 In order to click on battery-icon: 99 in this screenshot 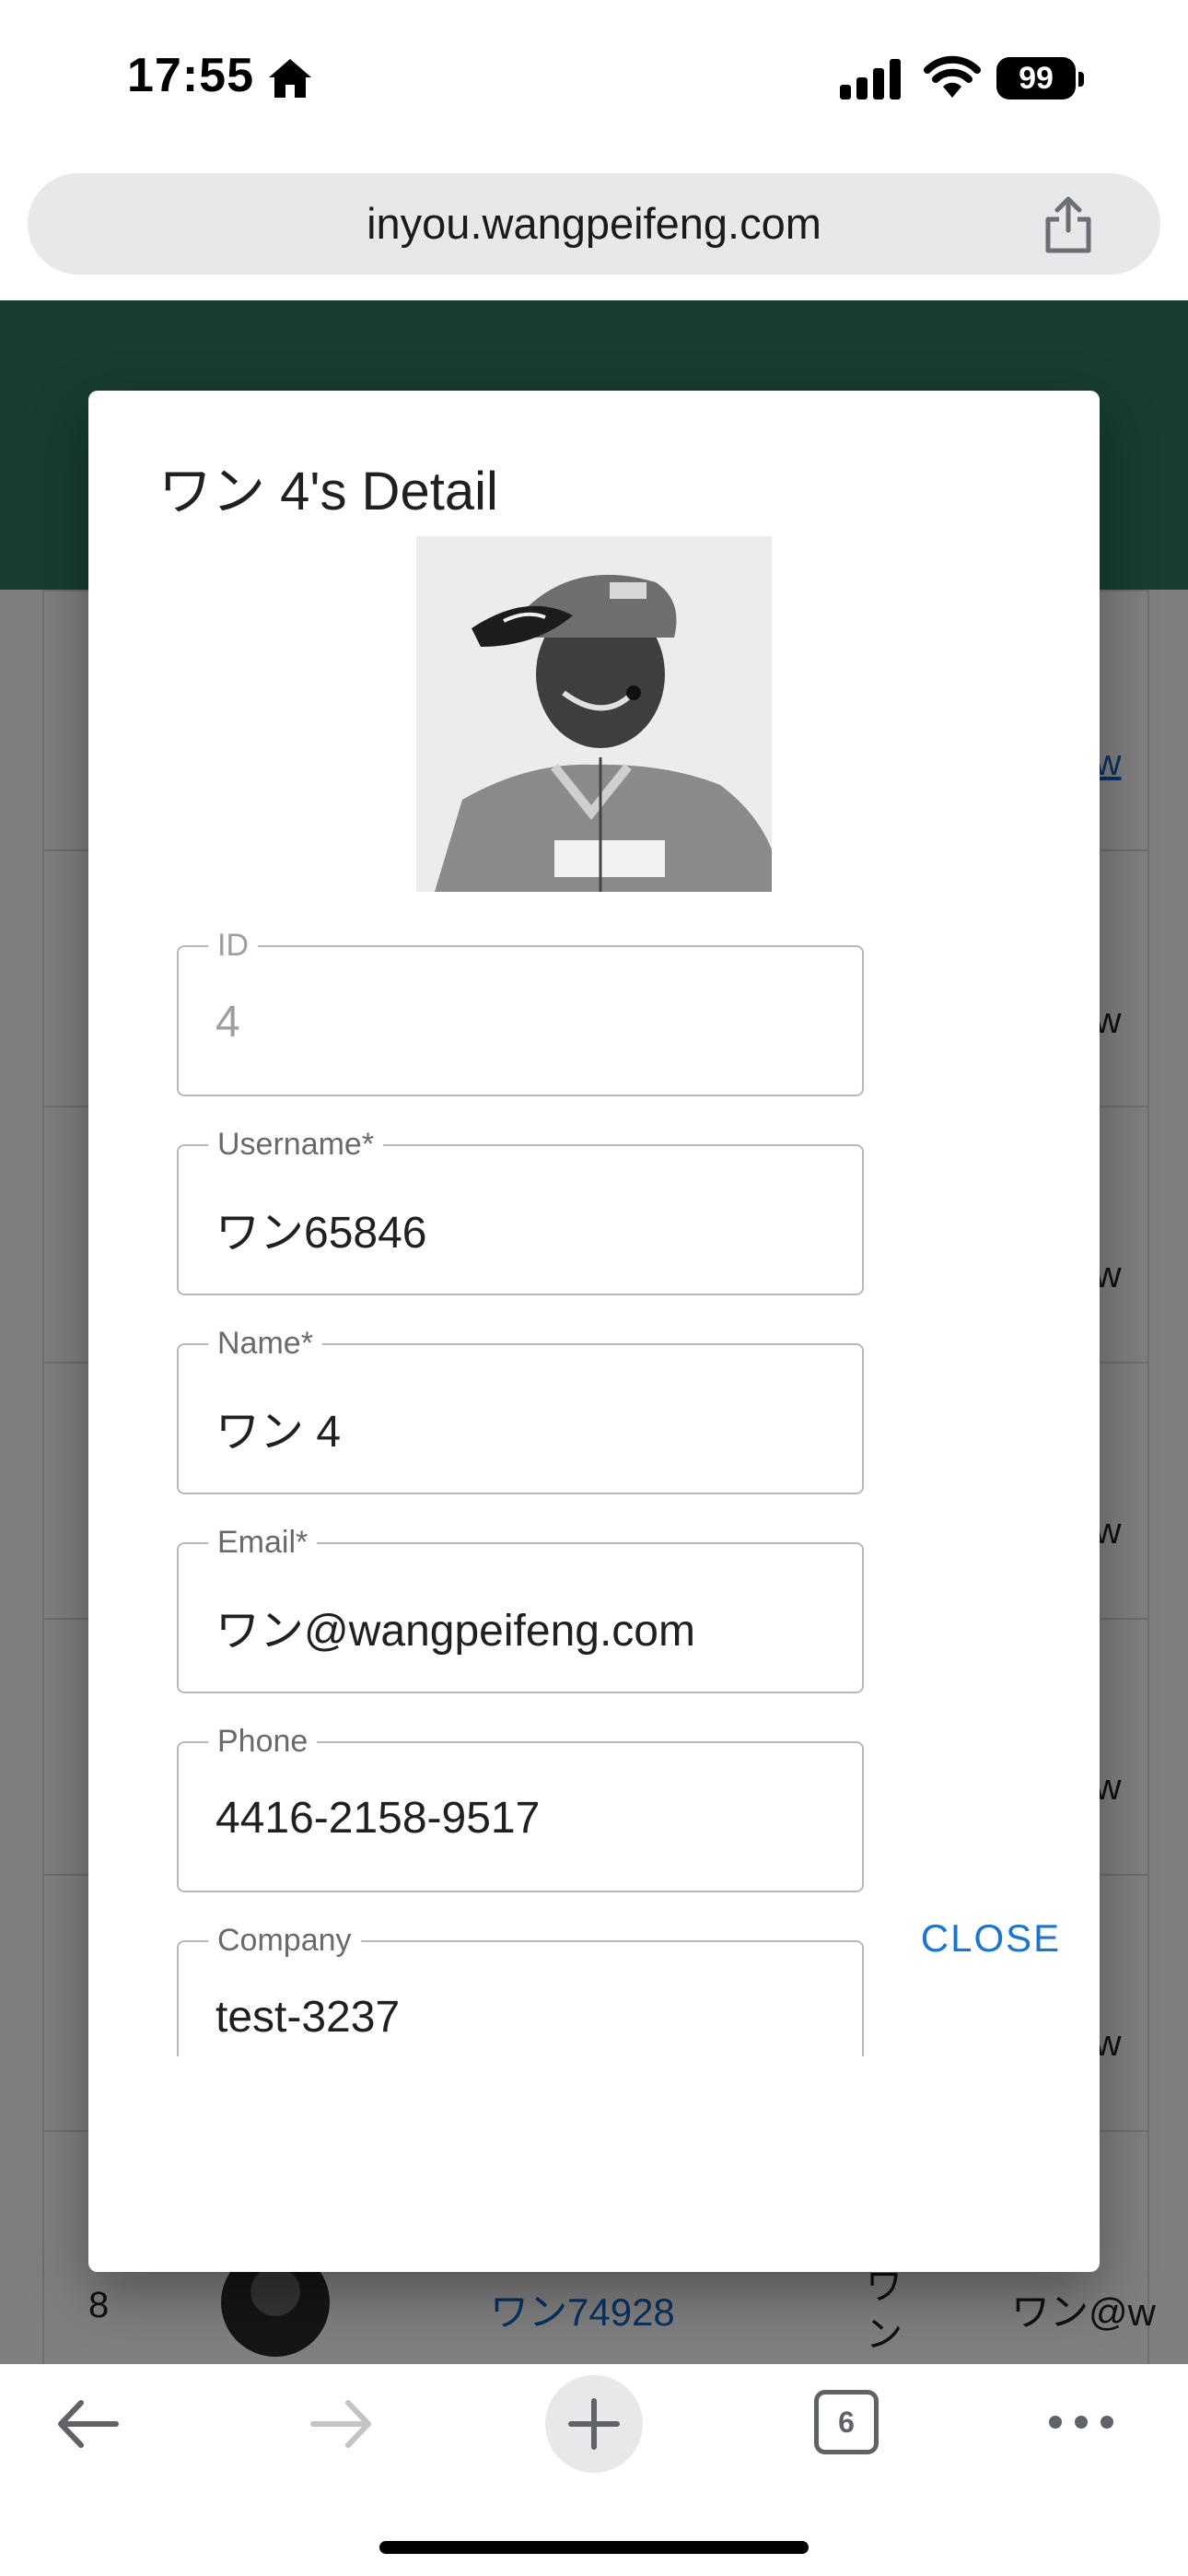, I will do `click(1040, 79)`.